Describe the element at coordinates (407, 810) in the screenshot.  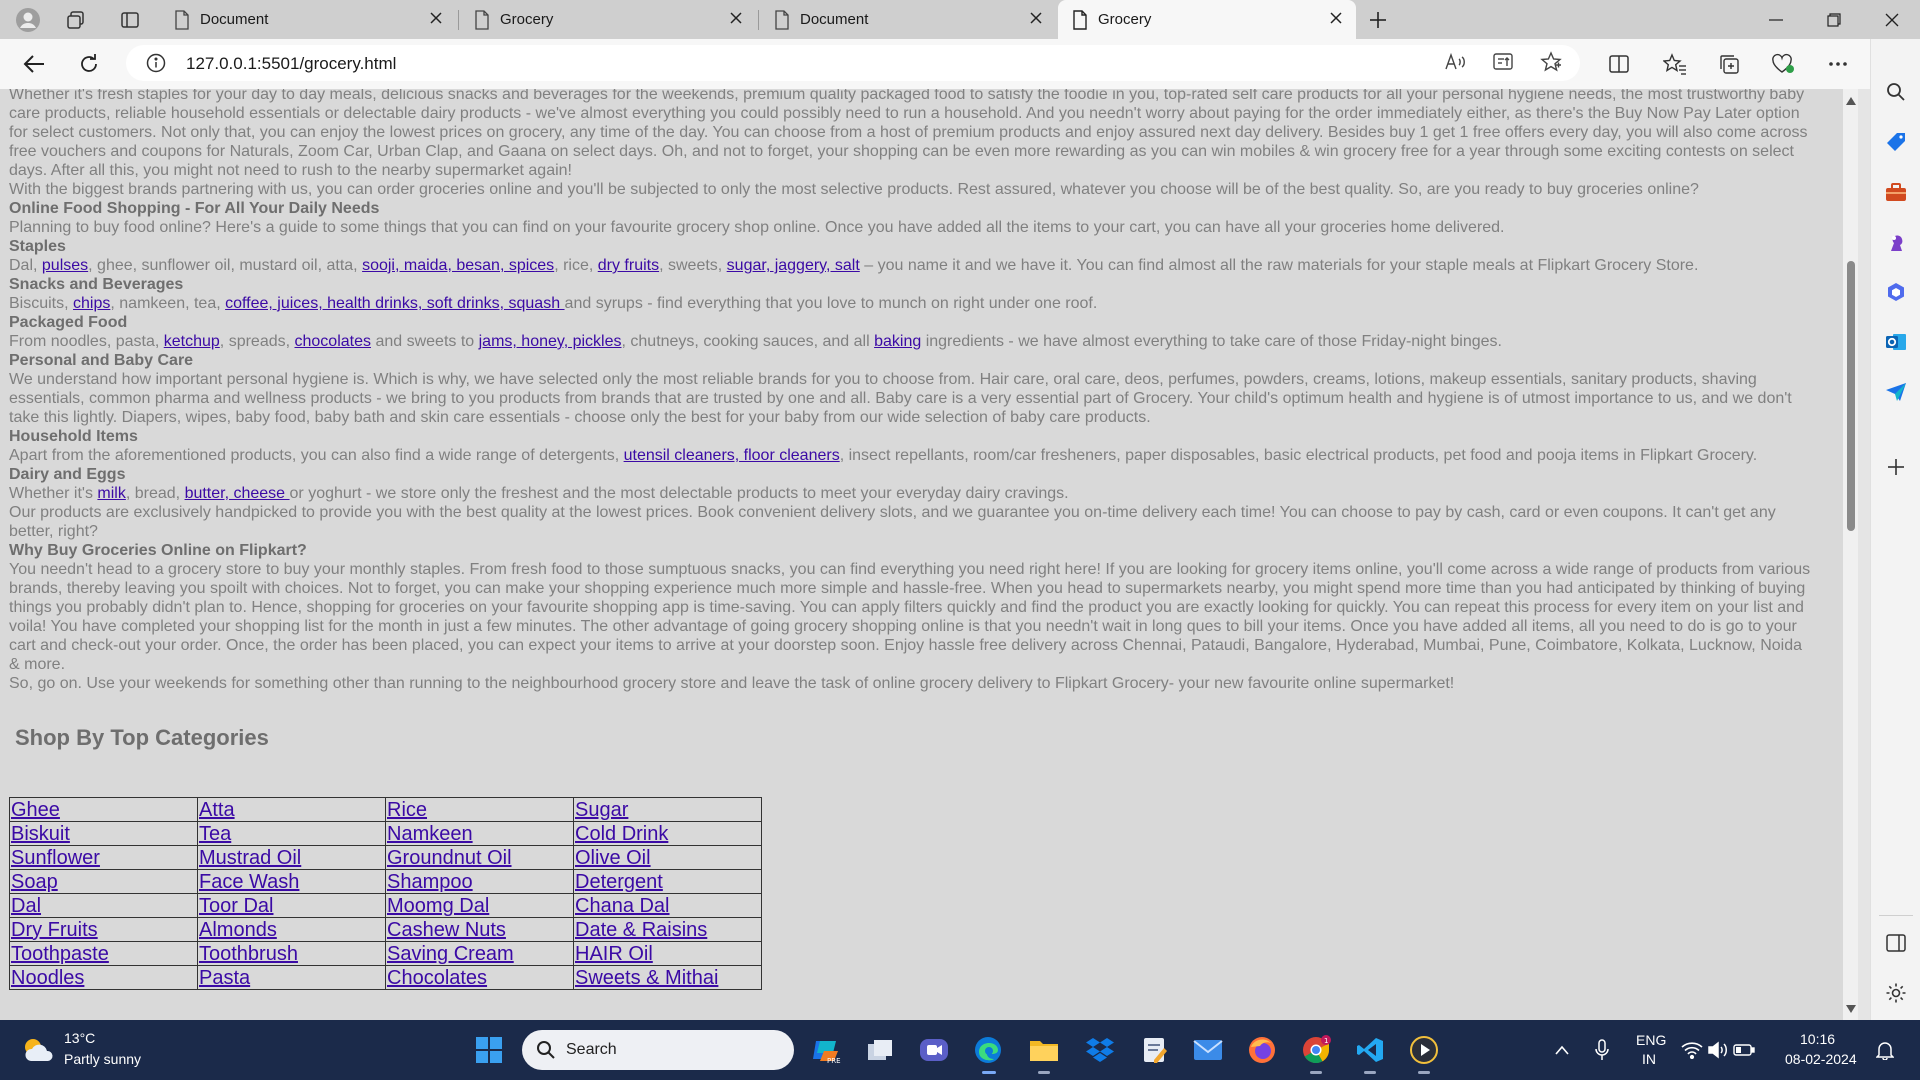
I see `category-link: Rice` at that location.